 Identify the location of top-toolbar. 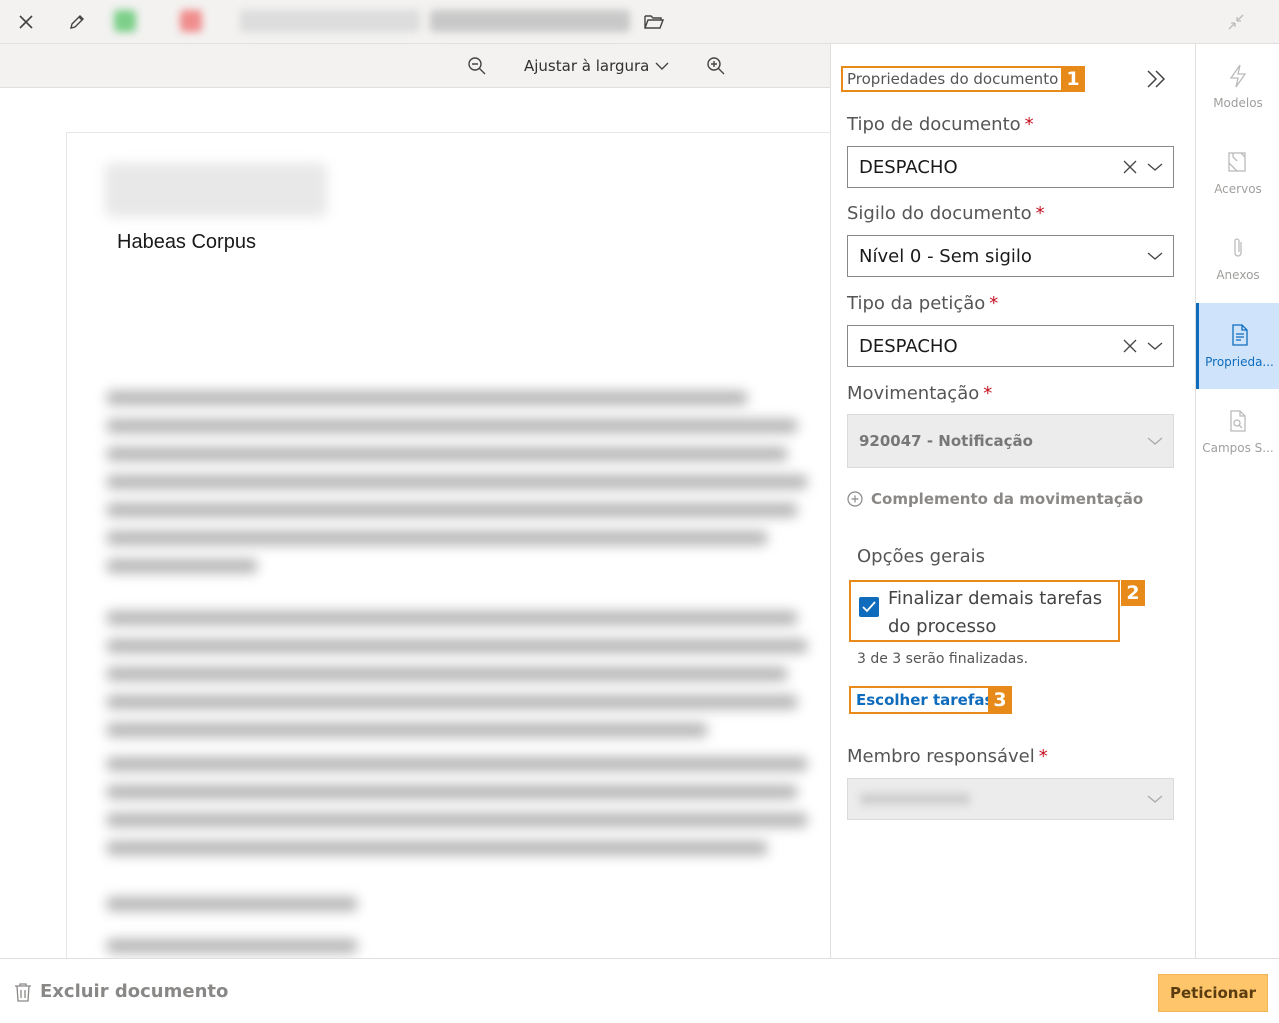
(639, 22).